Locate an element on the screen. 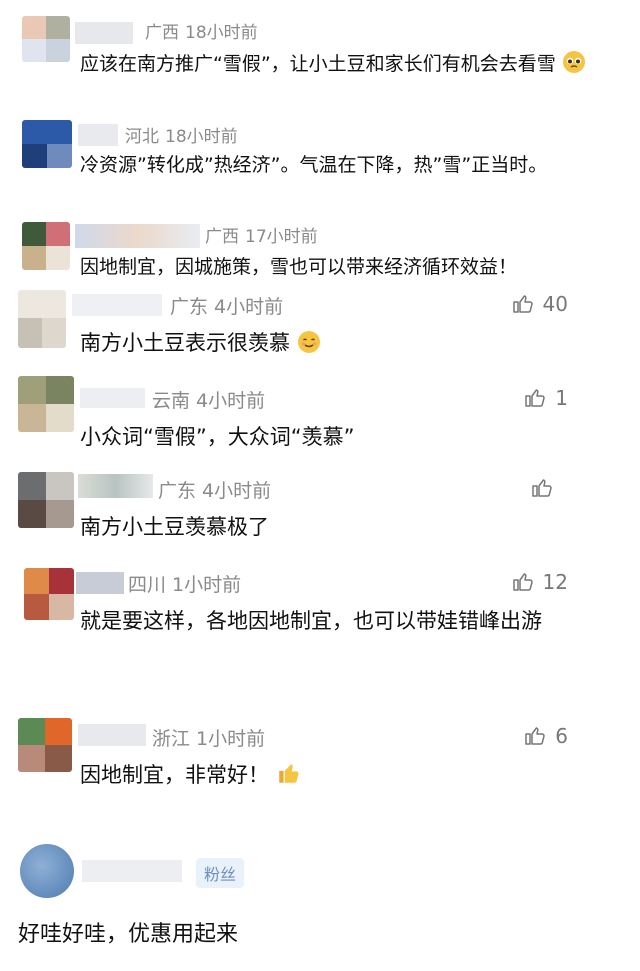 The image size is (640, 971). comment-item: 四川 1小时前 12 就是要这样，各地因地制宜，也可以带娃错峰出游 is located at coordinates (320, 630).